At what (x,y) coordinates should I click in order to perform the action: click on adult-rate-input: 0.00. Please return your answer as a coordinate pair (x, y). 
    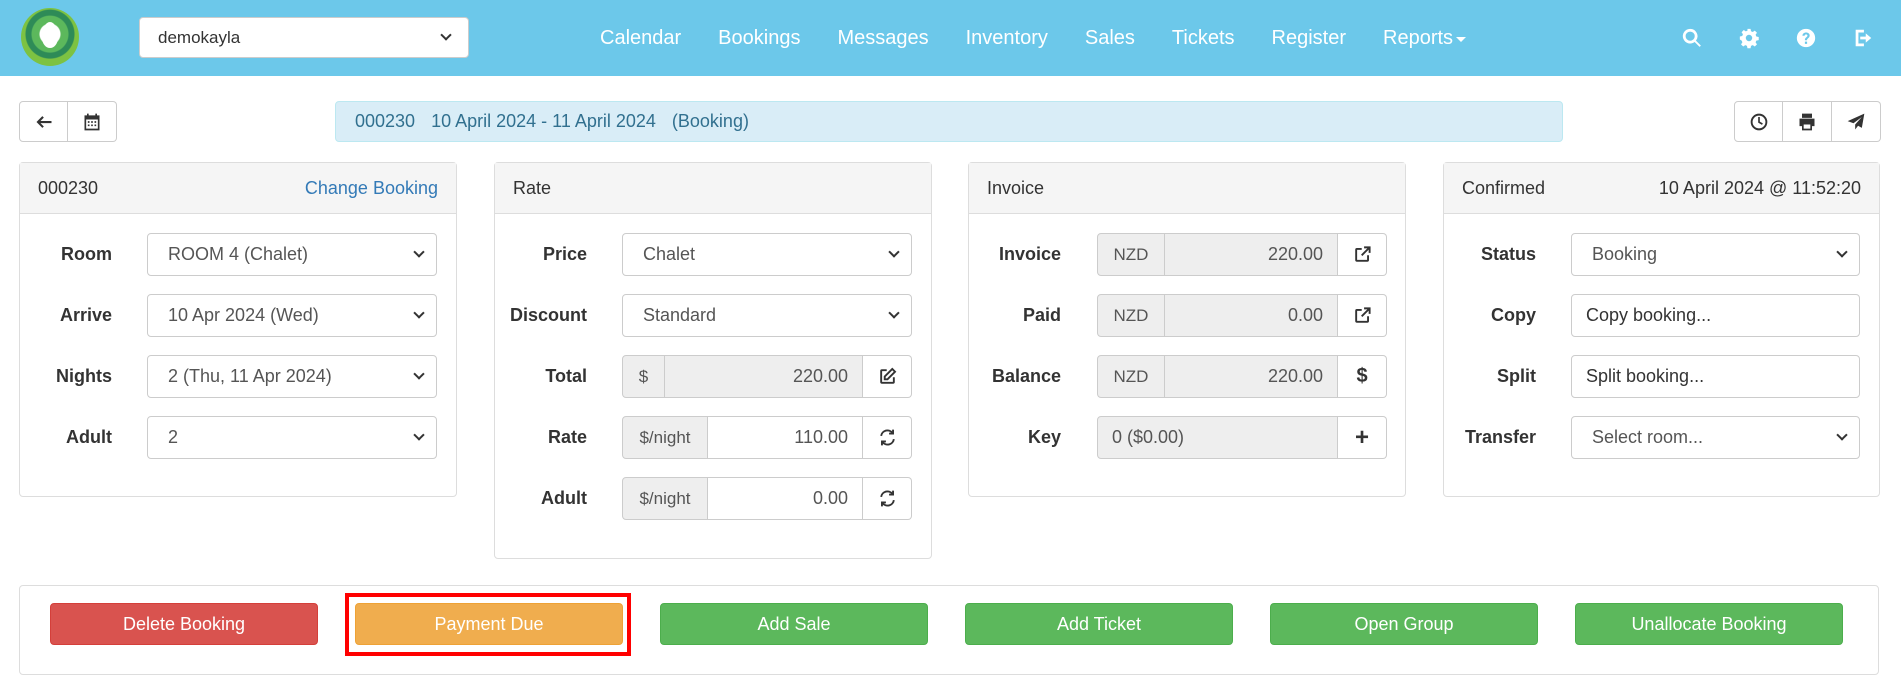
    Looking at the image, I should click on (785, 498).